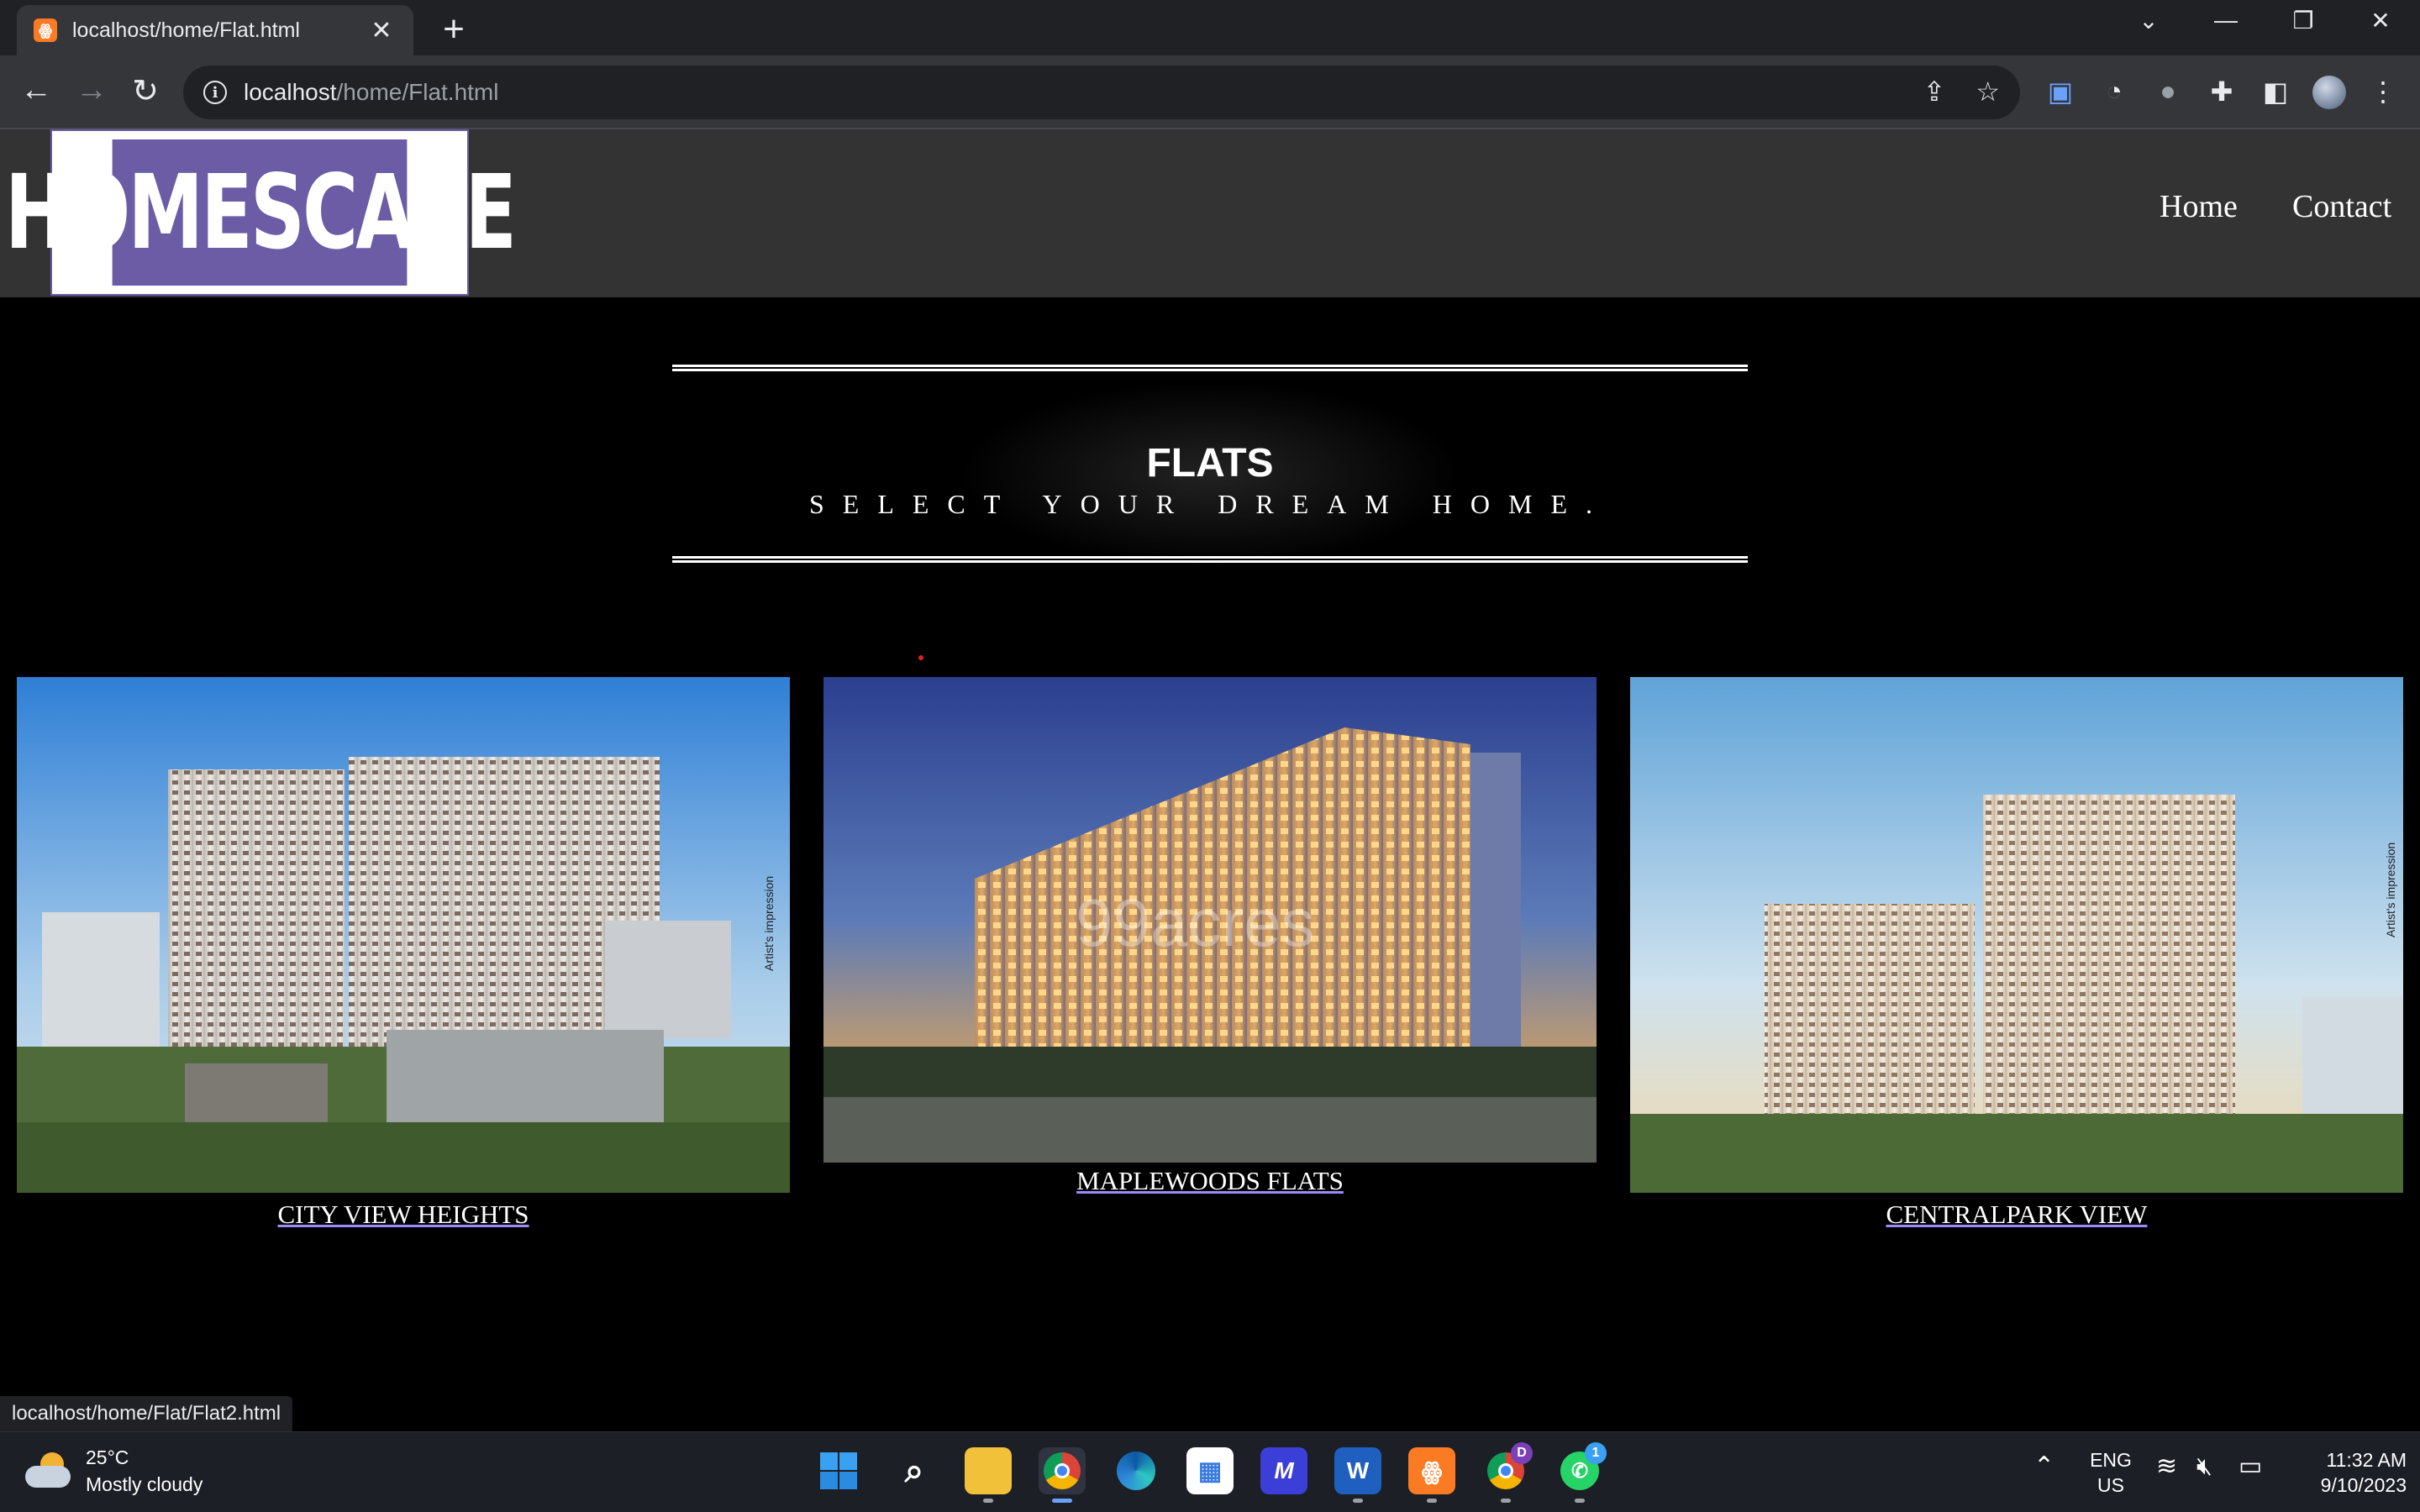  Describe the element at coordinates (2341, 206) in the screenshot. I see `nav-contact-link: Contact` at that location.